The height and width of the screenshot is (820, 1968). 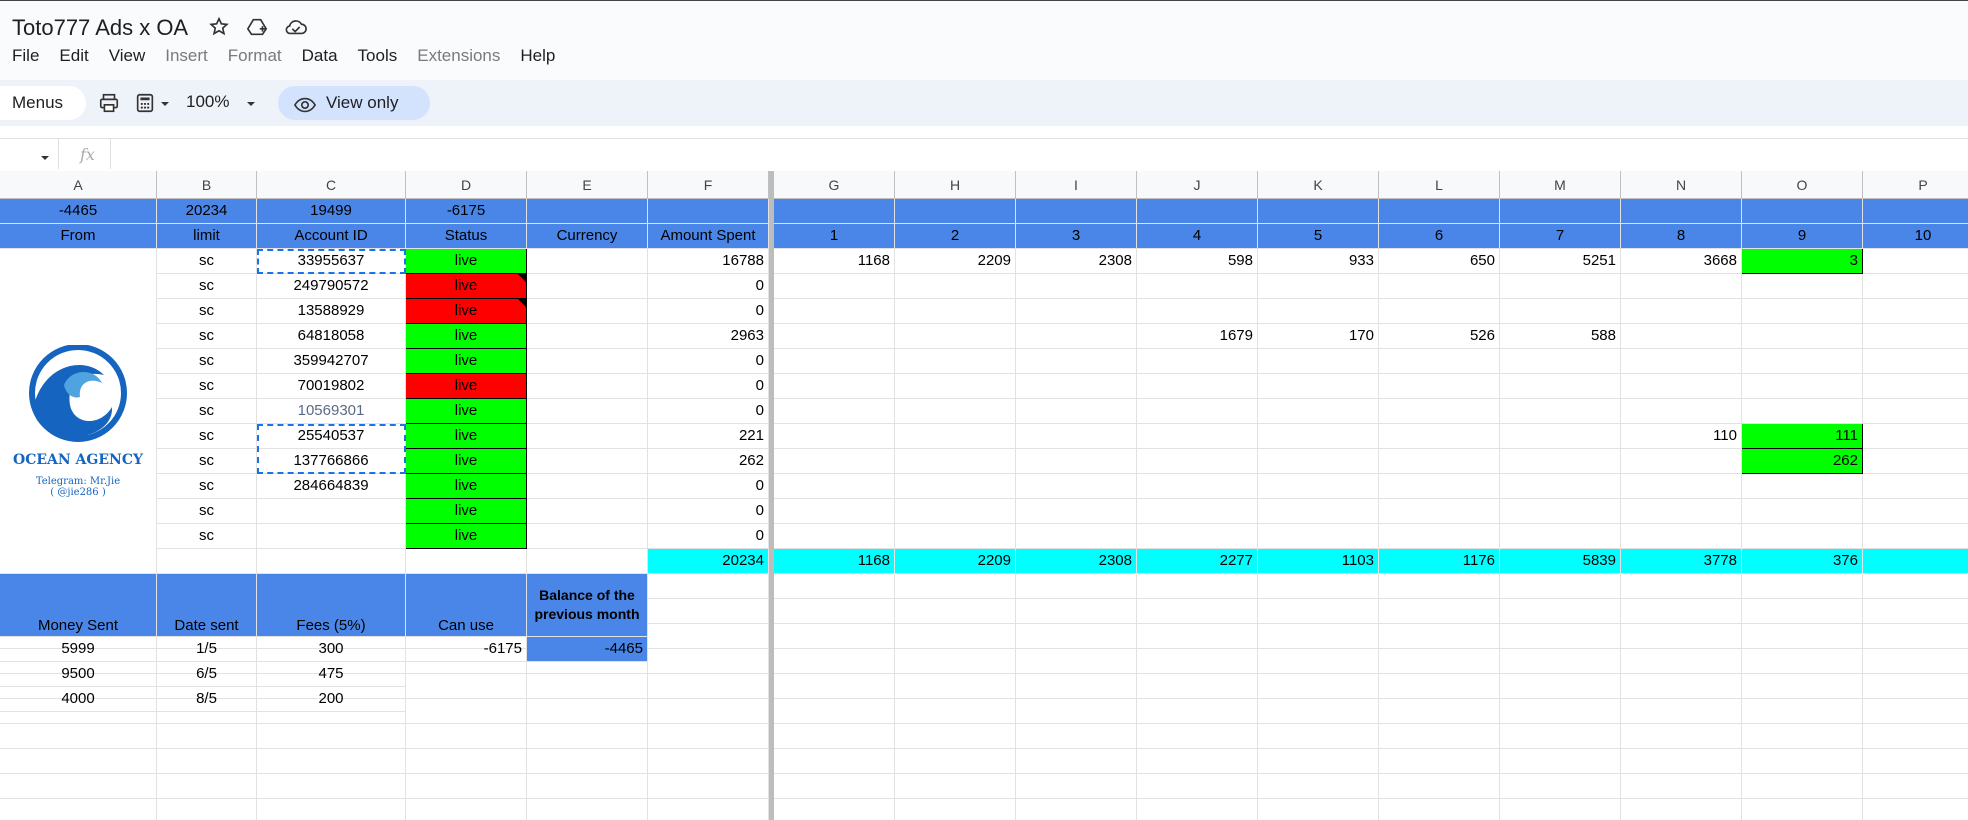 What do you see at coordinates (771, 495) in the screenshot?
I see `frozen-column-divider` at bounding box center [771, 495].